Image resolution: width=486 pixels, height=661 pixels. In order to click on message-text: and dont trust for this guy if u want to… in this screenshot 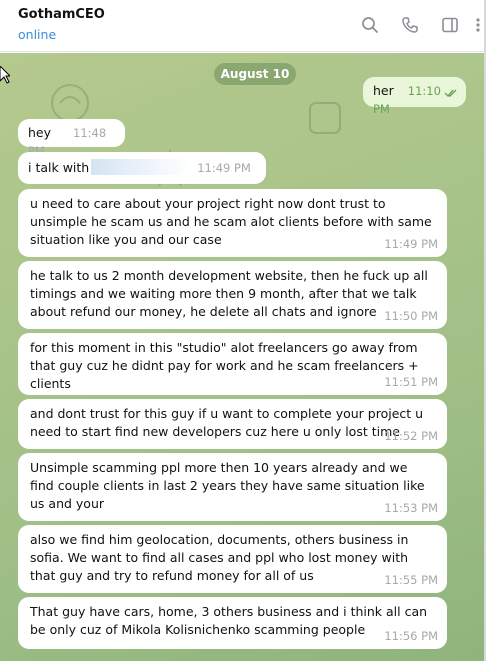, I will do `click(227, 422)`.